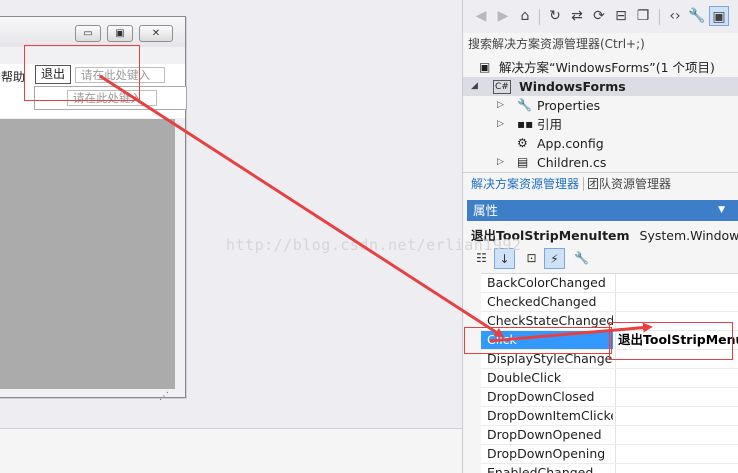 Image resolution: width=738 pixels, height=473 pixels. Describe the element at coordinates (180, 254) in the screenshot. I see `form-border` at that location.